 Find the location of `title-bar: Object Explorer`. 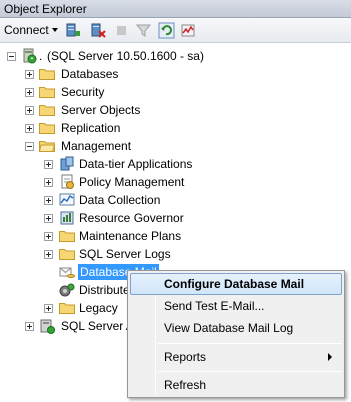

title-bar: Object Explorer is located at coordinates (175, 9).